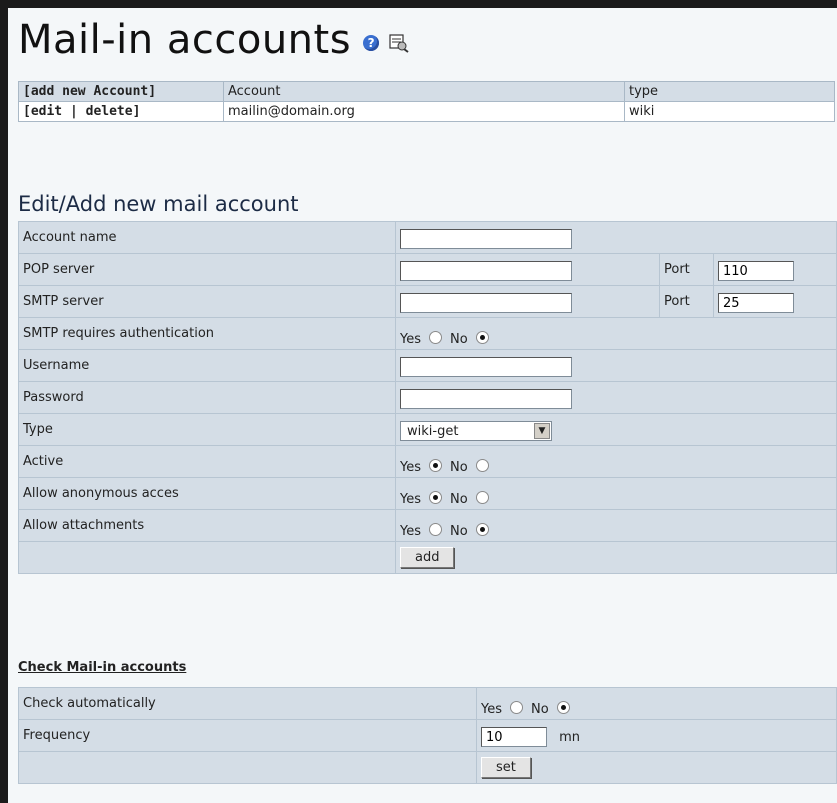  I want to click on row-check-auto: Check automatically Yes No, so click(427, 703).